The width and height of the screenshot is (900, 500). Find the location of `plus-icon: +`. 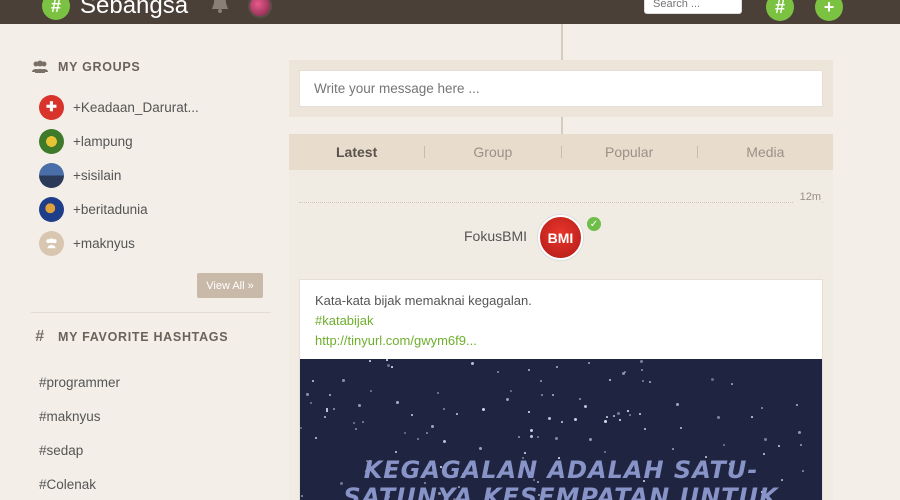

plus-icon: + is located at coordinates (829, 8).